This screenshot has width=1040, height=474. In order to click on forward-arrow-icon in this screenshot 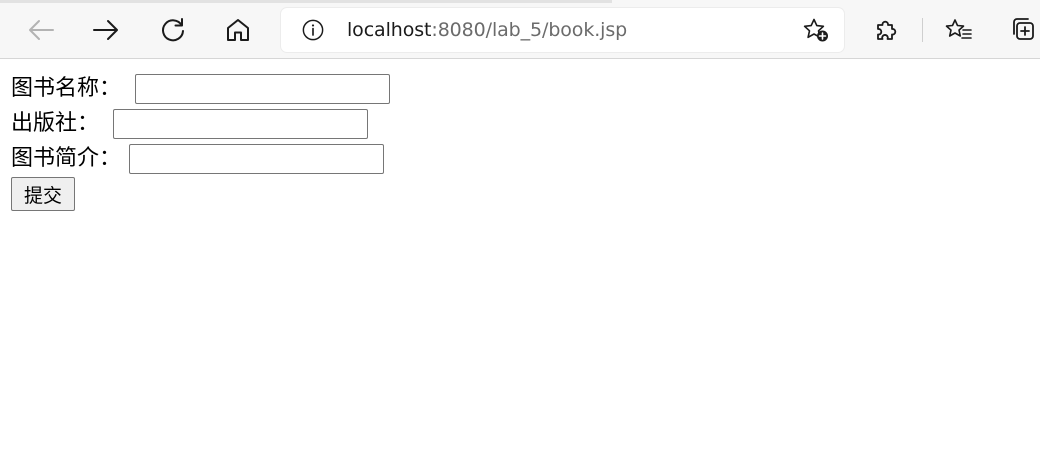, I will do `click(105, 30)`.